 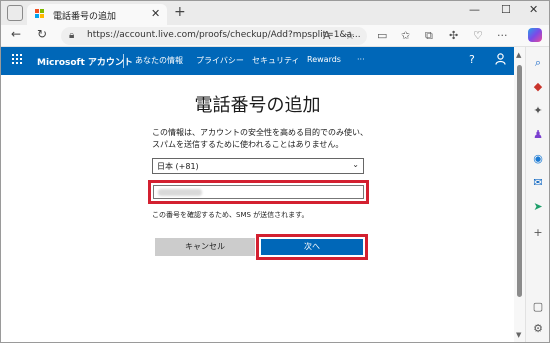 I want to click on favorites-icon: ✩, so click(x=405, y=35).